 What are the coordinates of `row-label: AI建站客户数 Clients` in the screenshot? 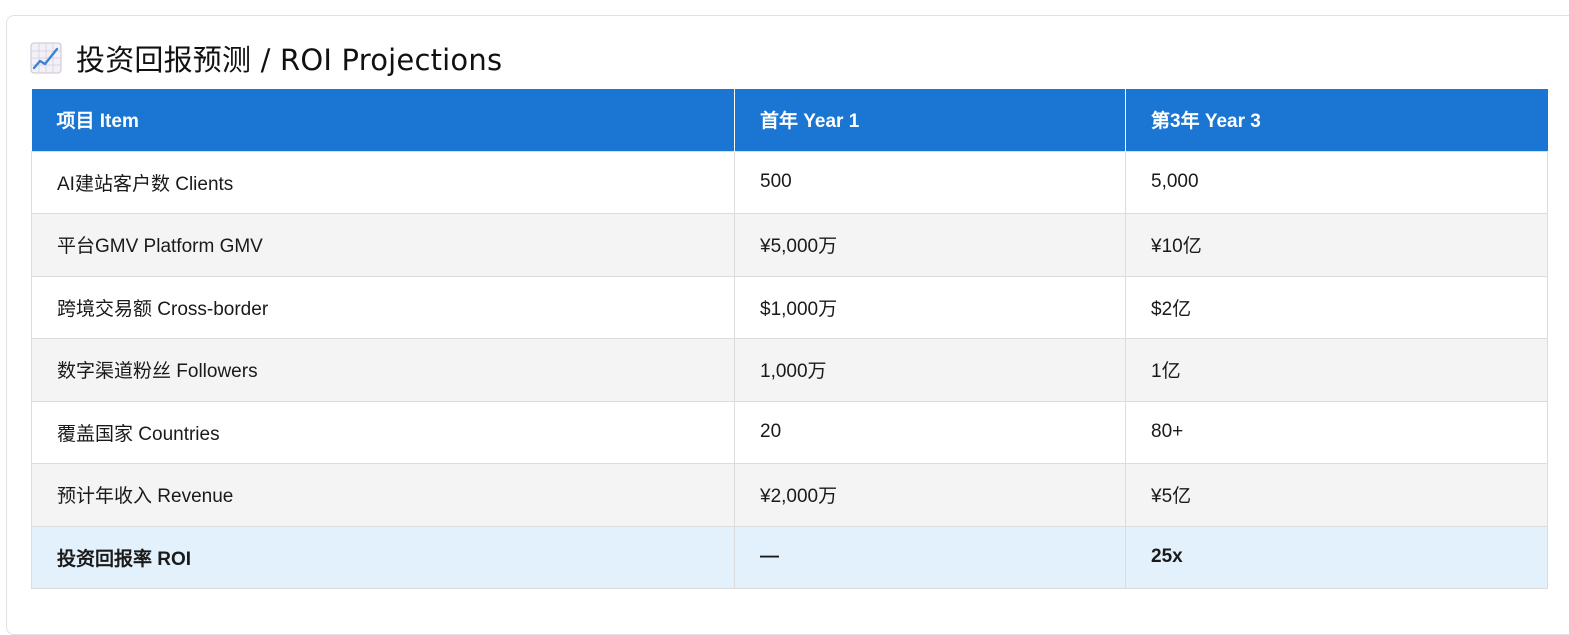 It's located at (383, 182).